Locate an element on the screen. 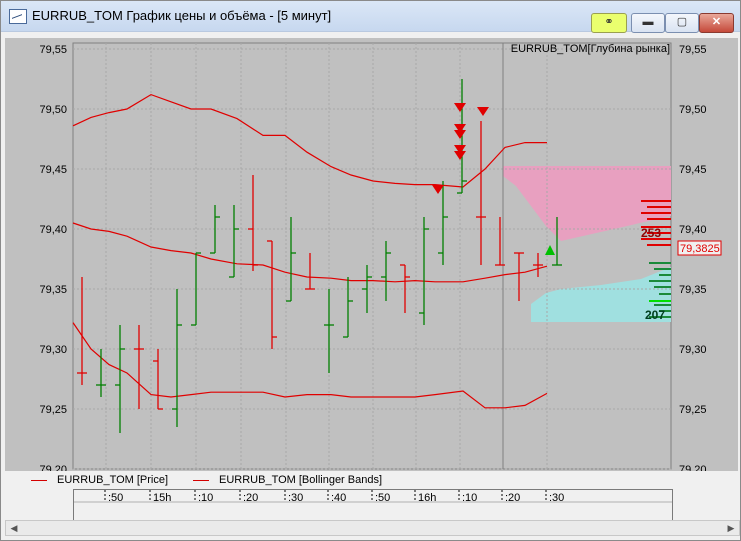 This screenshot has height=541, width=741. y-tick-label-left: 79,40 is located at coordinates (53, 230).